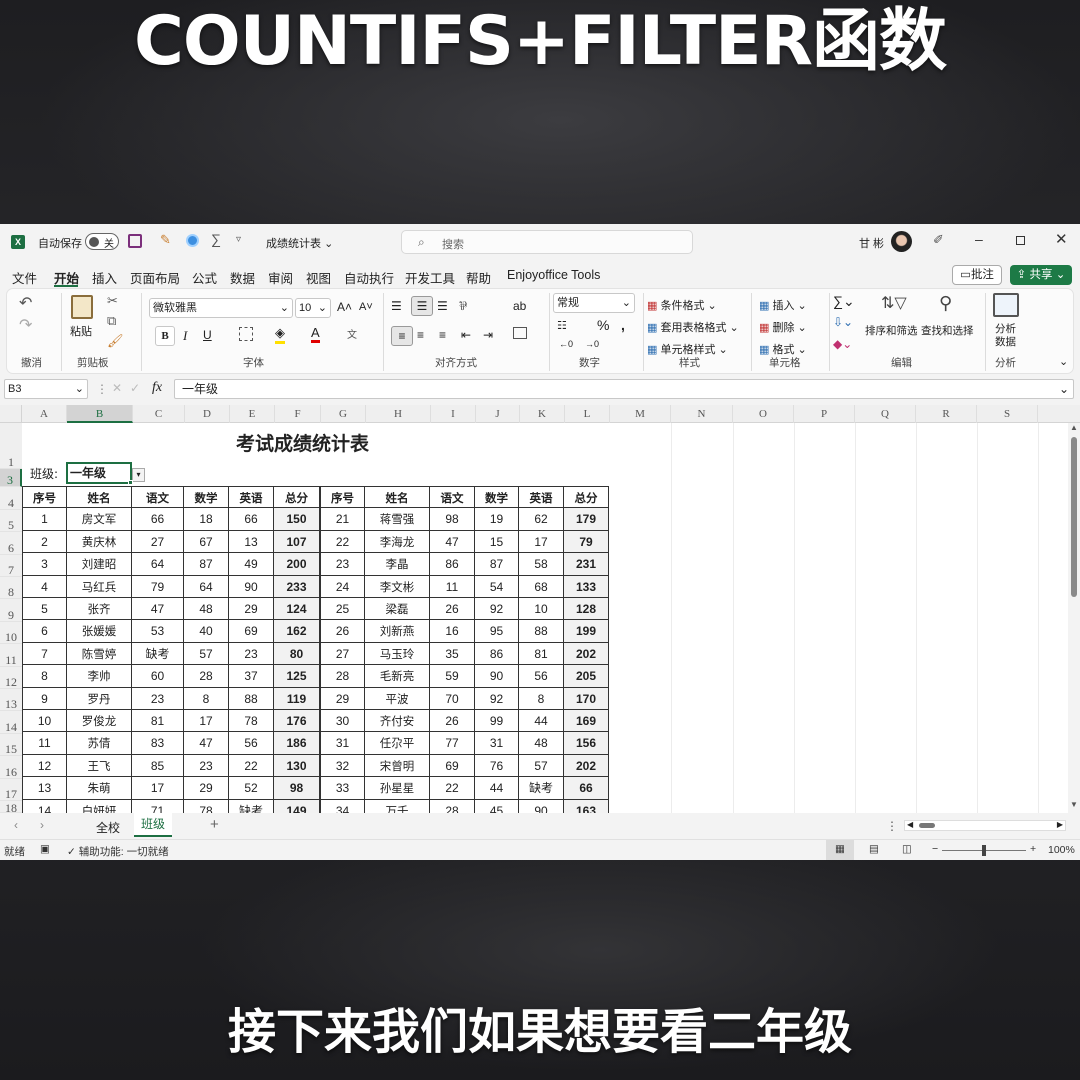  I want to click on table-cell: 宋曾明, so click(397, 766).